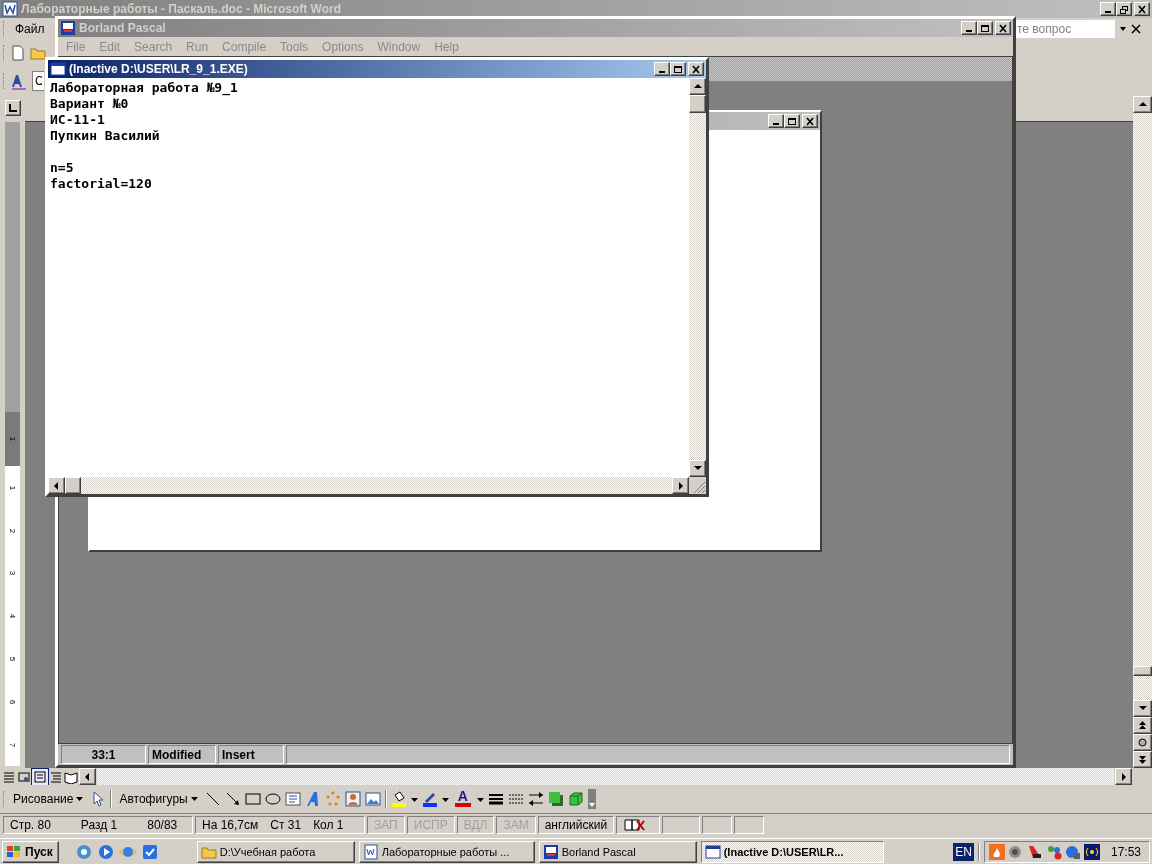 Image resolution: width=1152 pixels, height=864 pixels. I want to click on window-title: Borland Pascal, so click(123, 28).